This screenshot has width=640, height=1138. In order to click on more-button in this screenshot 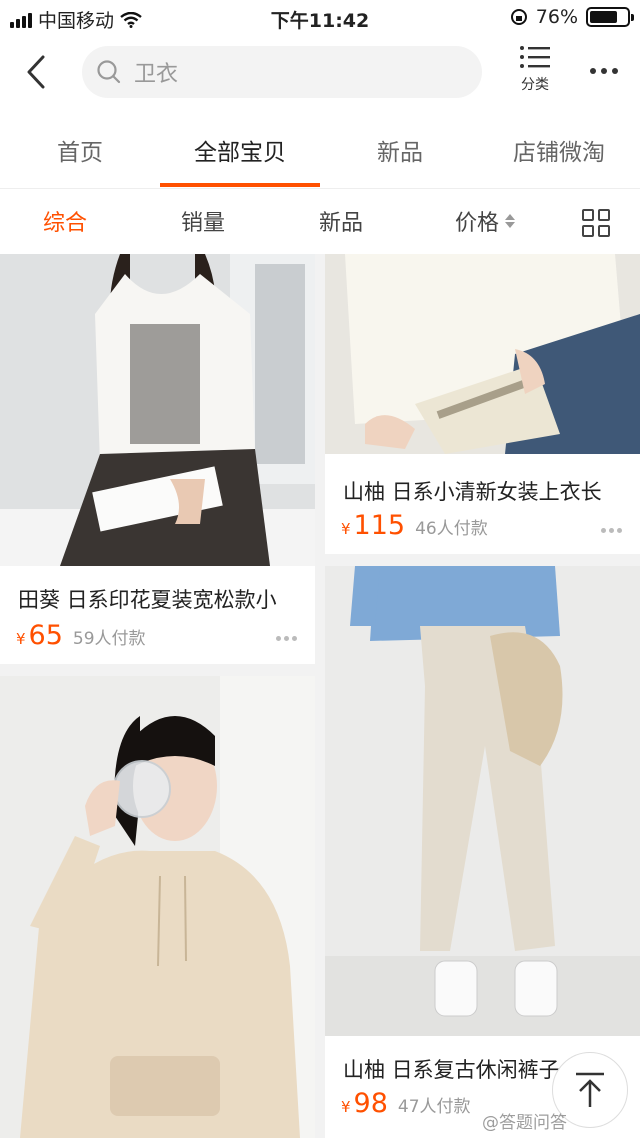, I will do `click(604, 71)`.